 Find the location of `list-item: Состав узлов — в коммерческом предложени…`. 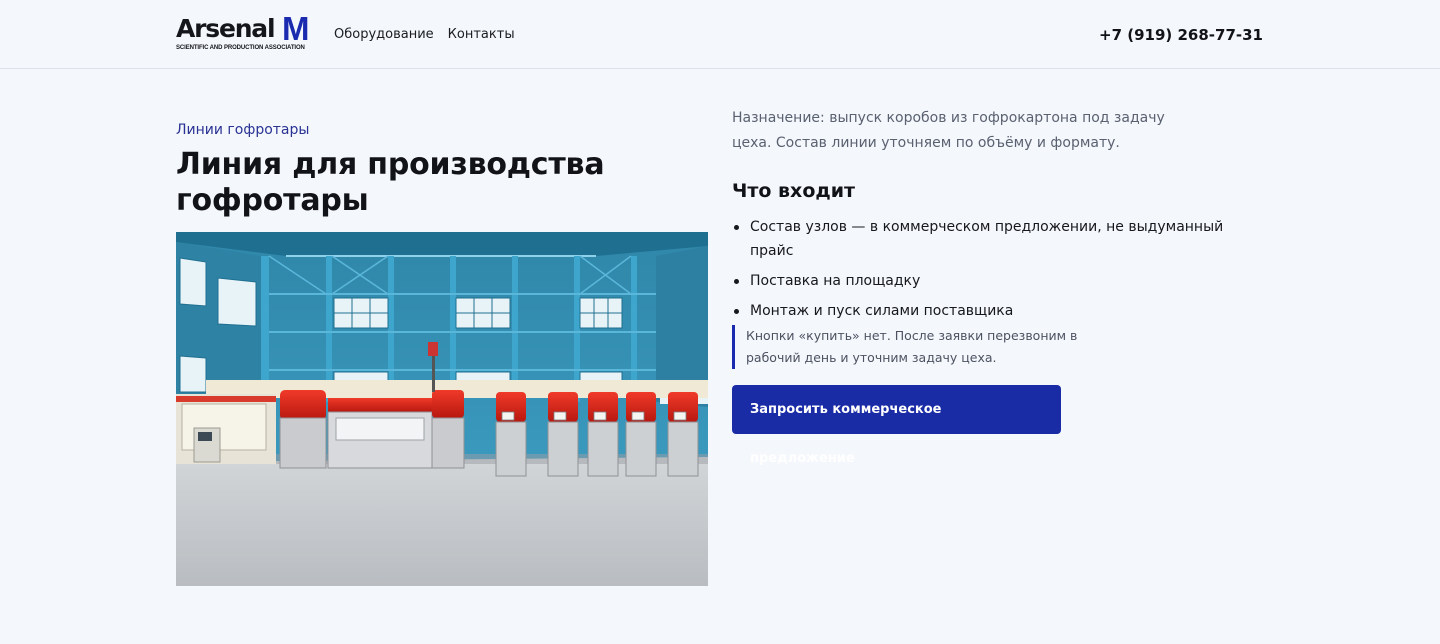

list-item: Состав узлов — в коммерческом предложени… is located at coordinates (982, 239).